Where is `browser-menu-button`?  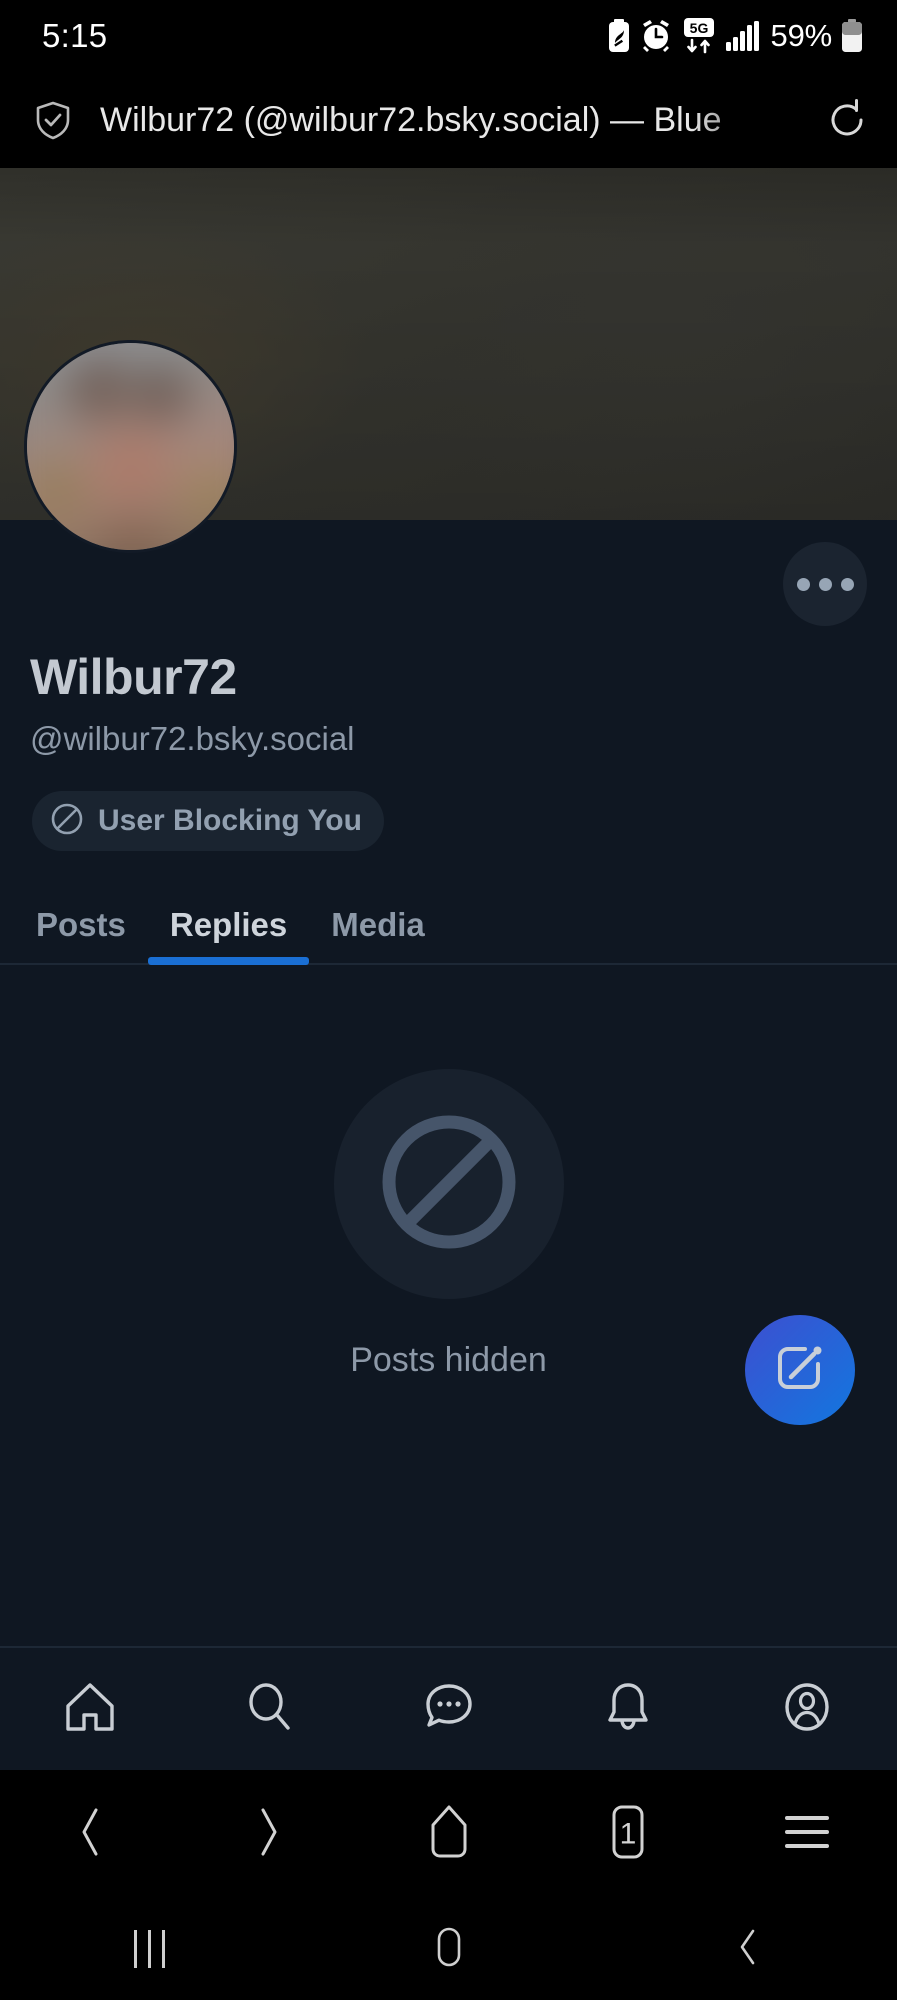 browser-menu-button is located at coordinates (807, 1834).